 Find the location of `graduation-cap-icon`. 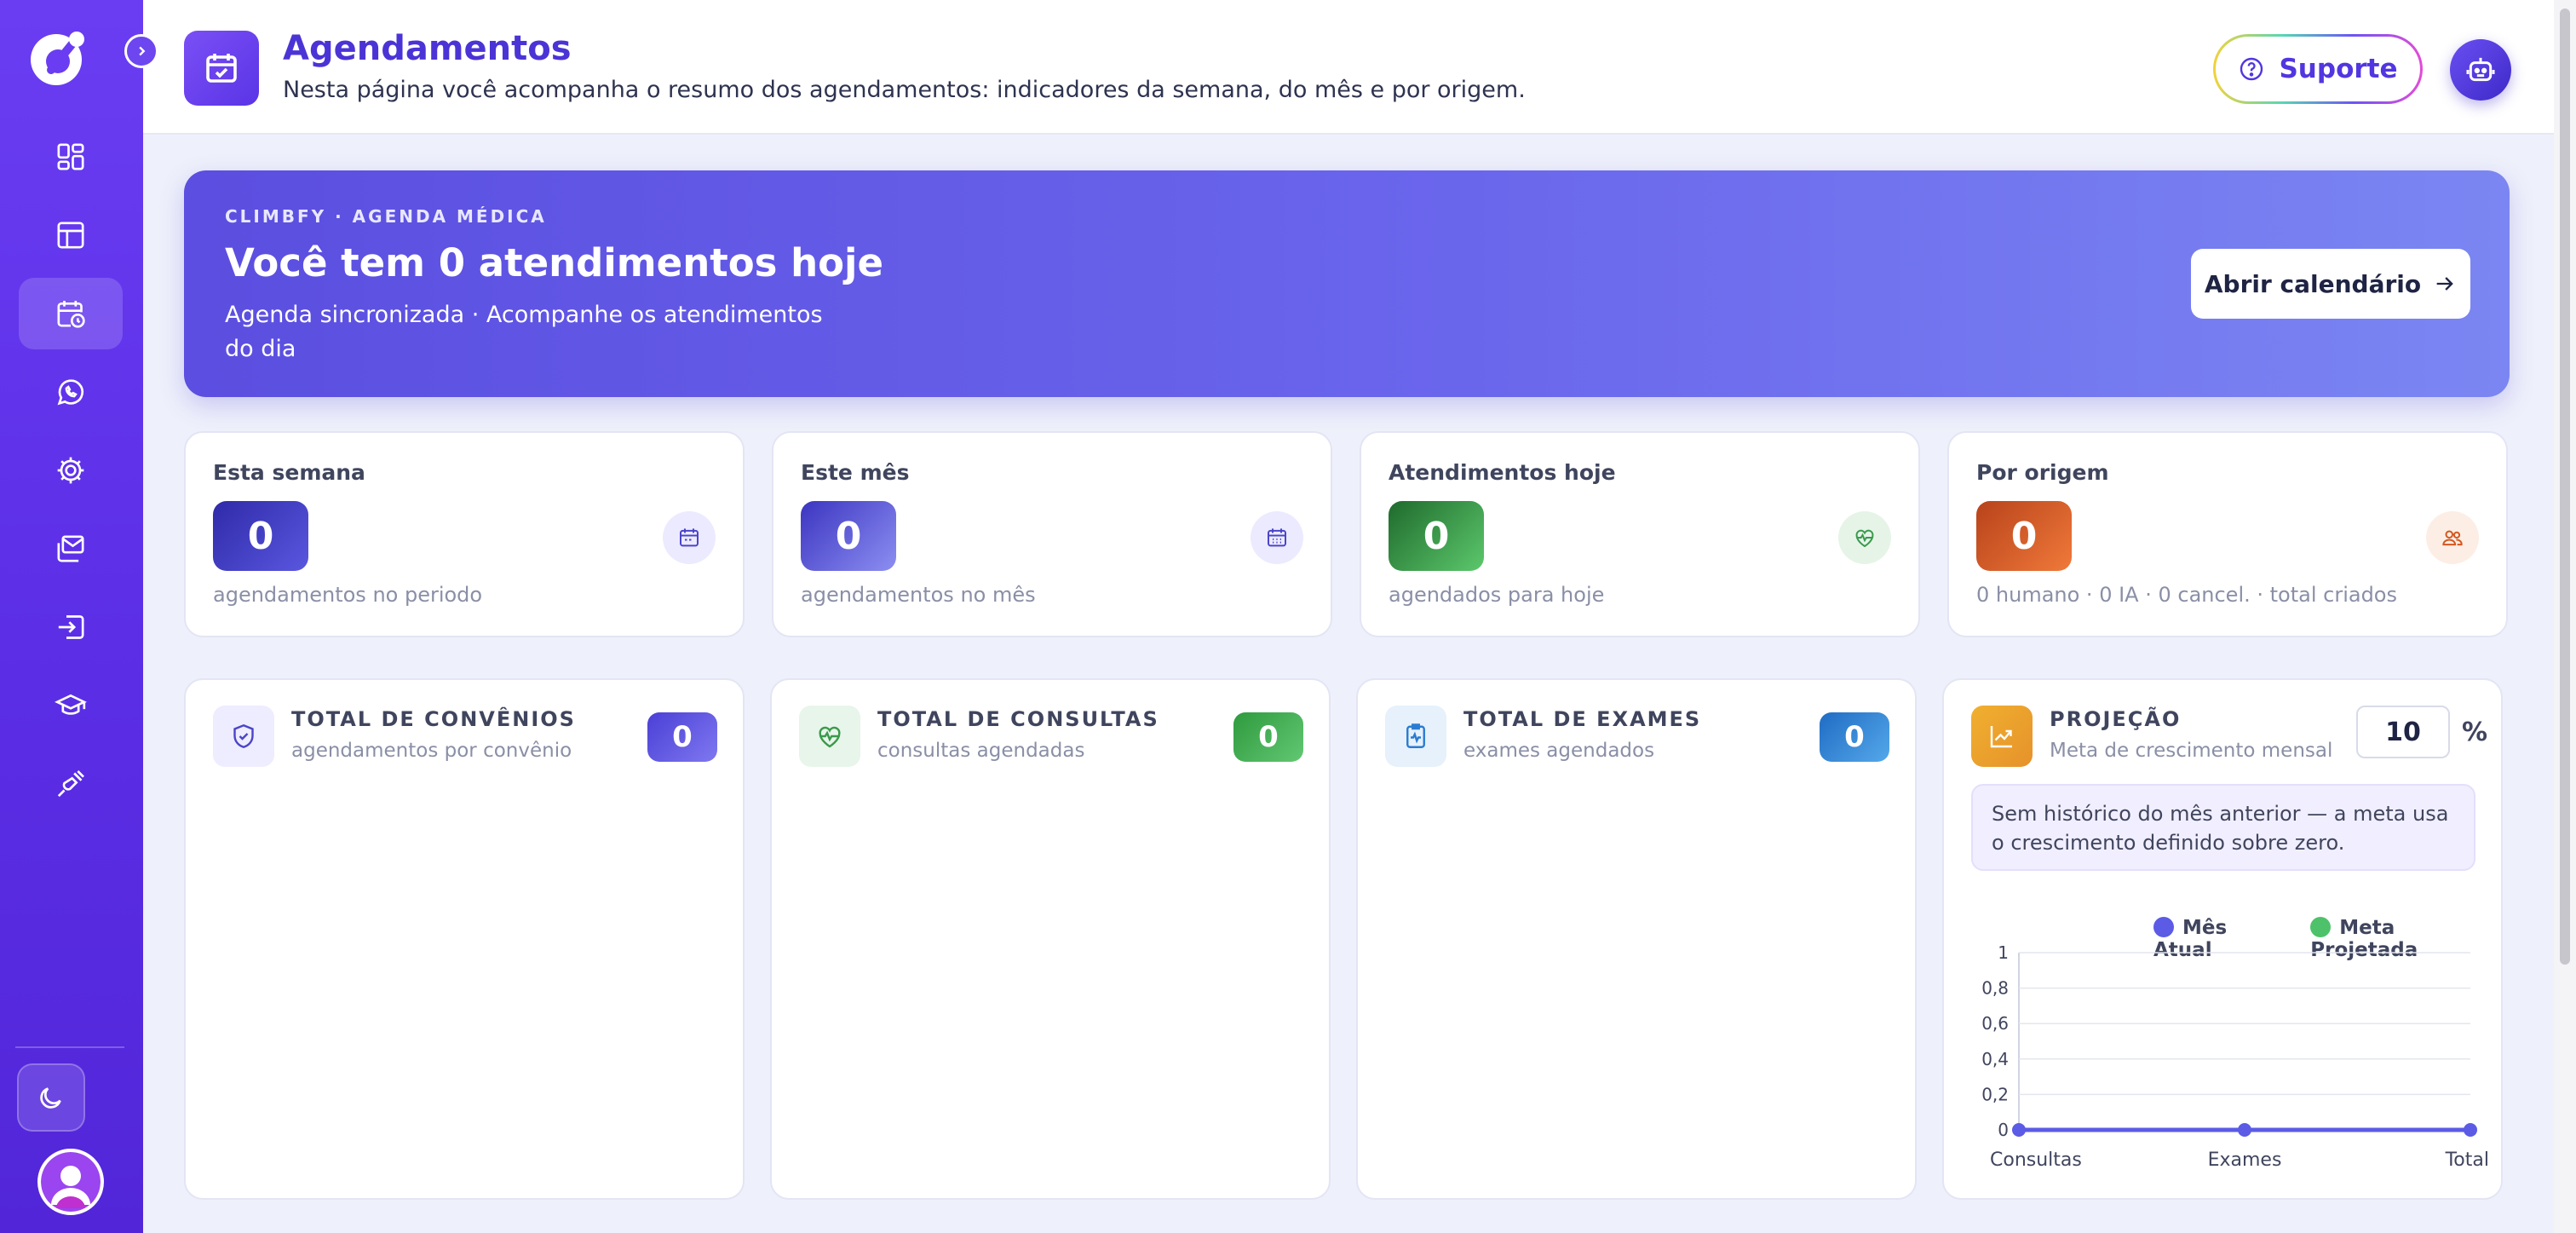

graduation-cap-icon is located at coordinates (71, 704).